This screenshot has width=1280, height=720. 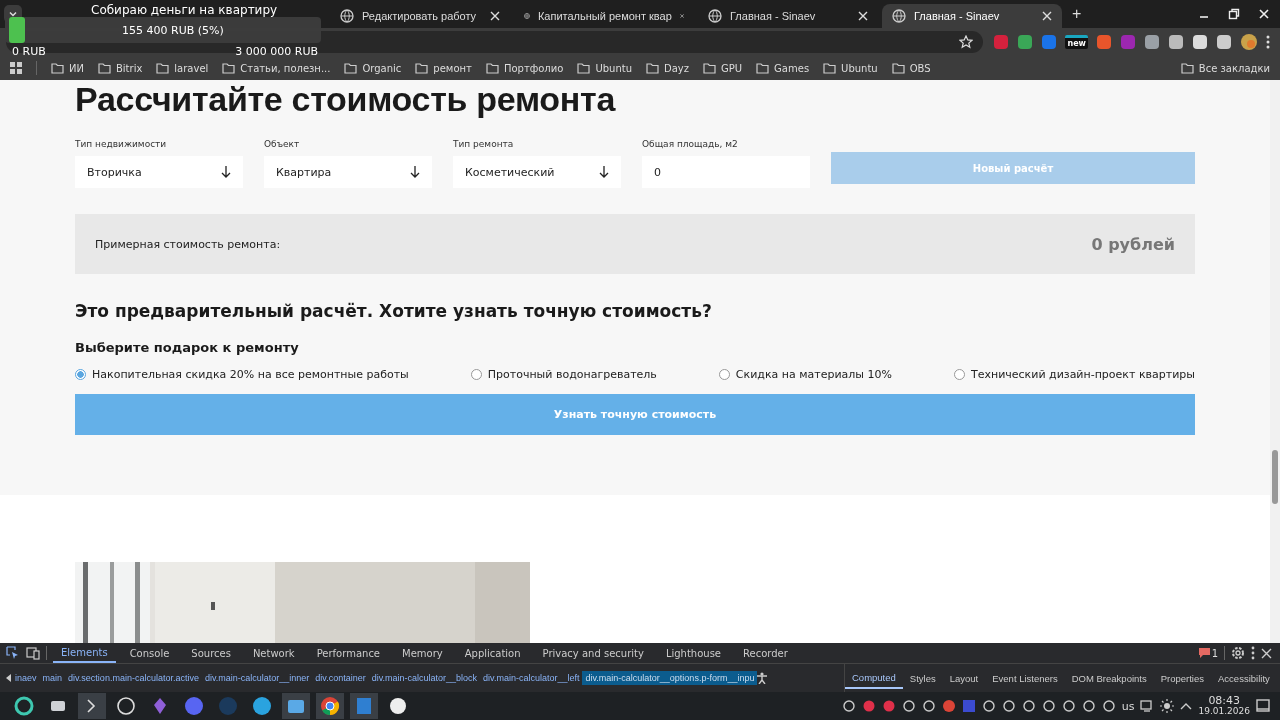 What do you see at coordinates (1186, 706) in the screenshot?
I see `caret-up-icon` at bounding box center [1186, 706].